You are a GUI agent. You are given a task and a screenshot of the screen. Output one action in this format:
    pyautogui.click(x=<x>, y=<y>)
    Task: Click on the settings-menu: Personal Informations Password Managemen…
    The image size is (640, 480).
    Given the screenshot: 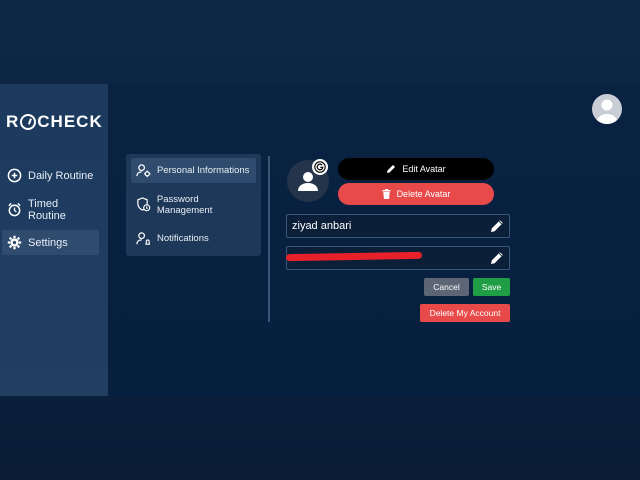 What is the action you would take?
    pyautogui.click(x=193, y=205)
    